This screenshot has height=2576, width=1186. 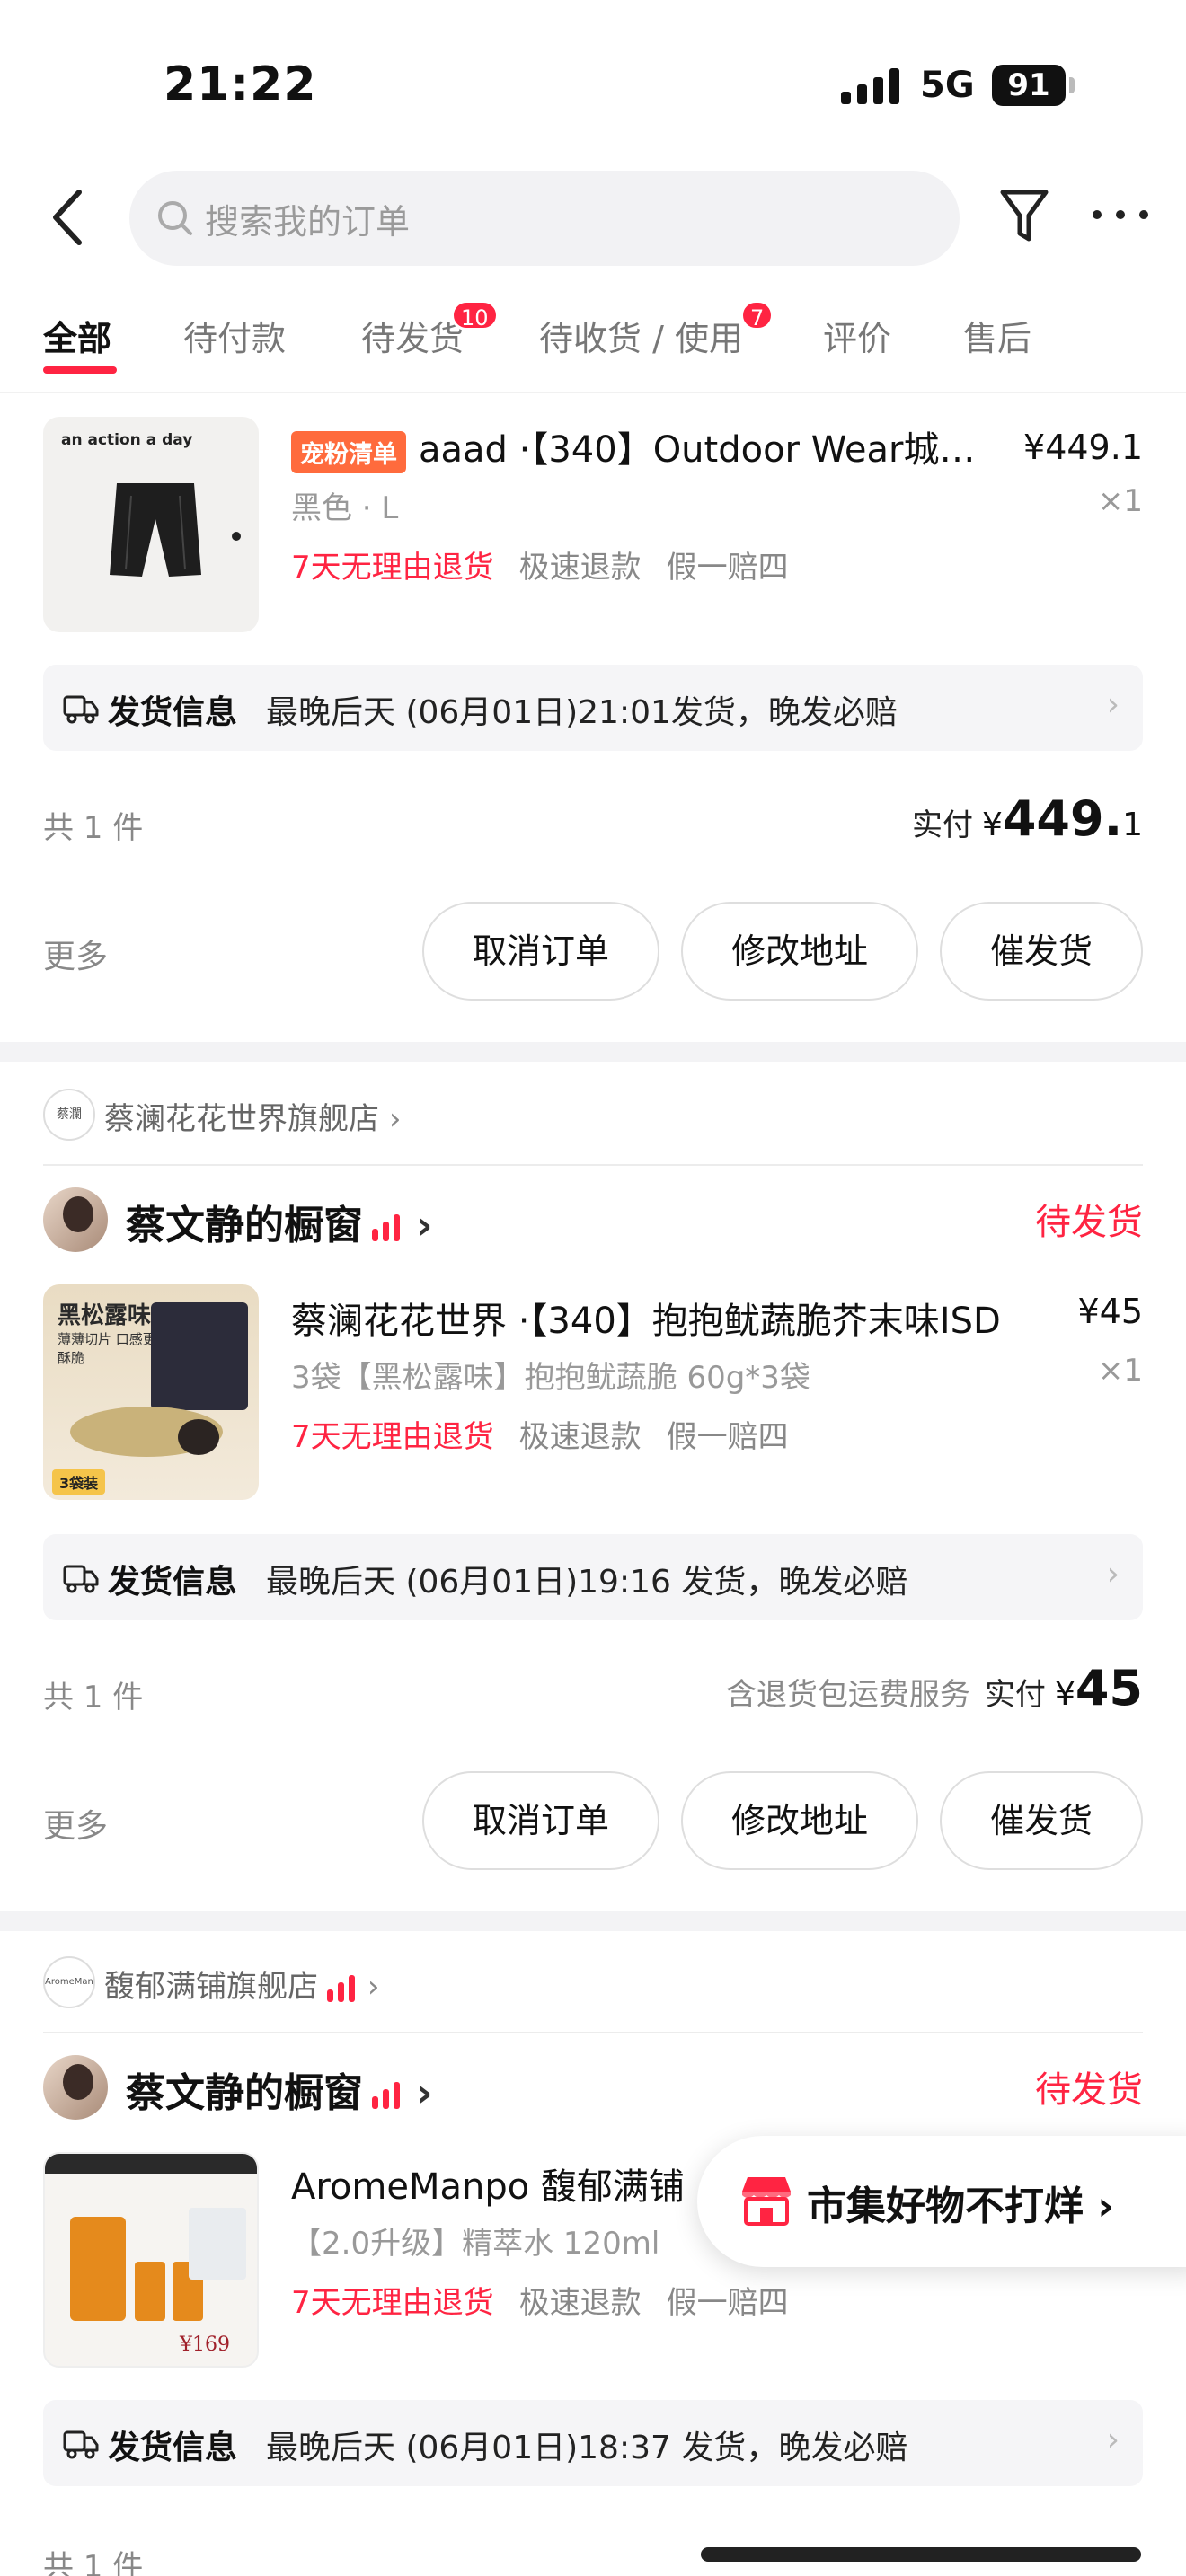 What do you see at coordinates (1109, 1688) in the screenshot?
I see `amount-integer: 45` at bounding box center [1109, 1688].